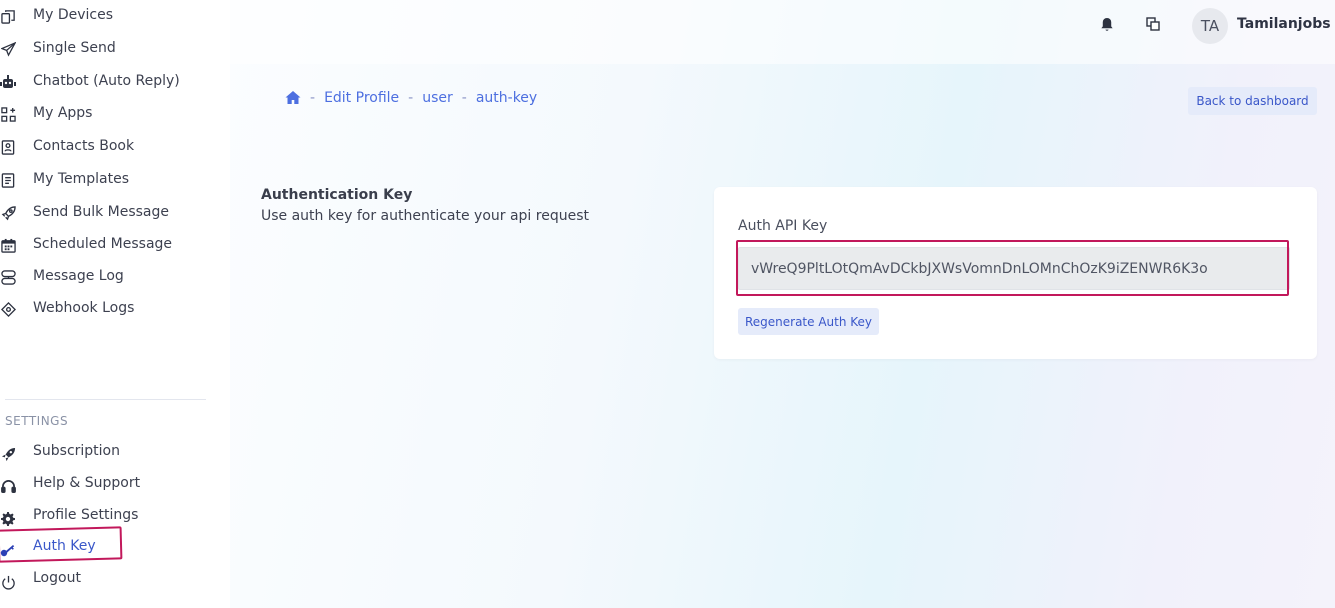 This screenshot has width=1335, height=608. I want to click on sidebar-item-my-devices: My Devices, so click(105, 16).